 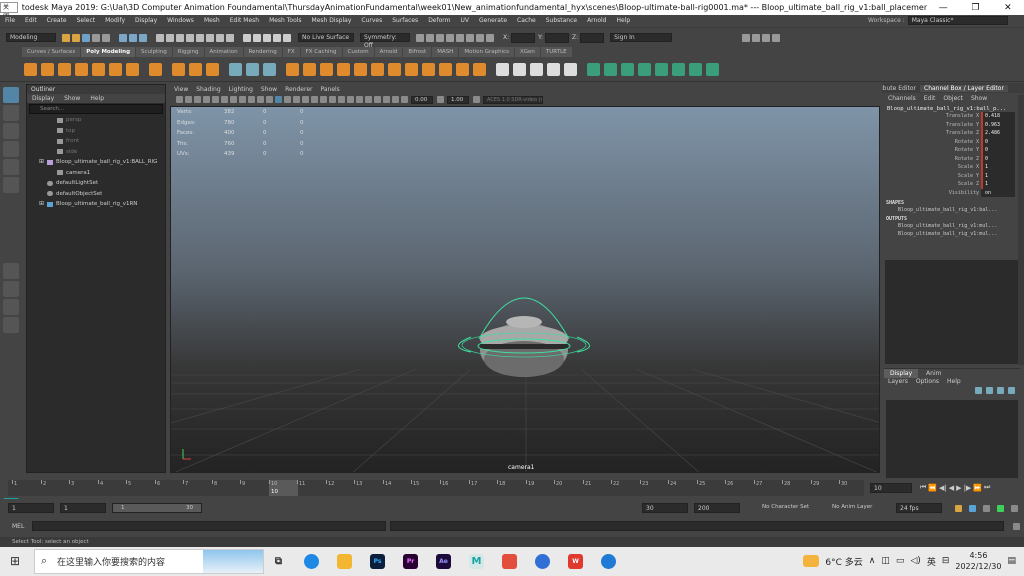 What do you see at coordinates (115, 20) in the screenshot?
I see `menu-modify: Modify` at bounding box center [115, 20].